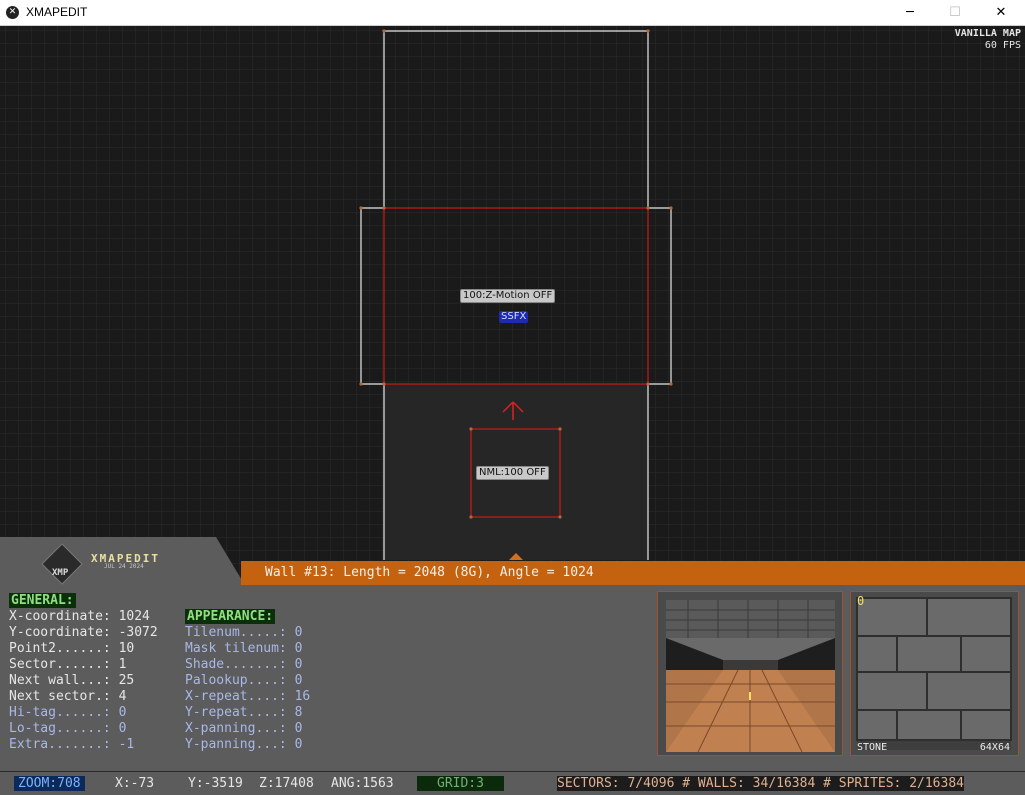  What do you see at coordinates (508, 296) in the screenshot?
I see `sector-effect-label: 100:Z-Motion OFF` at bounding box center [508, 296].